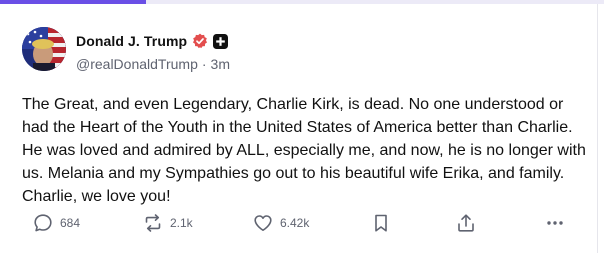 The image size is (604, 253). What do you see at coordinates (56, 223) in the screenshot?
I see `reply-button: 684` at bounding box center [56, 223].